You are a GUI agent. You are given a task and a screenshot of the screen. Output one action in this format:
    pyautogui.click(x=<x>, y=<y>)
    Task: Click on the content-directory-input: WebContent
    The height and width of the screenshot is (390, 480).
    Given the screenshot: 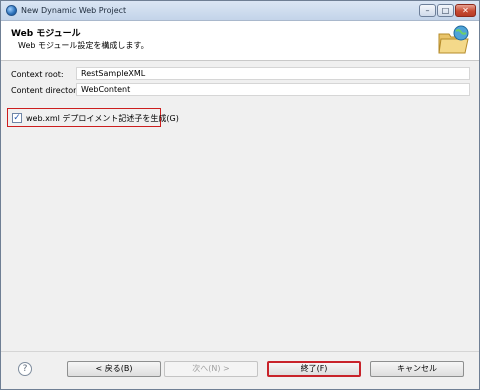 What is the action you would take?
    pyautogui.click(x=273, y=89)
    